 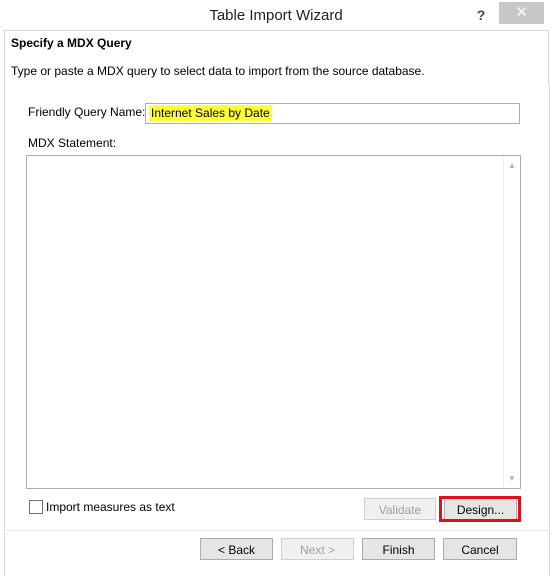 What do you see at coordinates (481, 15) in the screenshot?
I see `help-button: ?` at bounding box center [481, 15].